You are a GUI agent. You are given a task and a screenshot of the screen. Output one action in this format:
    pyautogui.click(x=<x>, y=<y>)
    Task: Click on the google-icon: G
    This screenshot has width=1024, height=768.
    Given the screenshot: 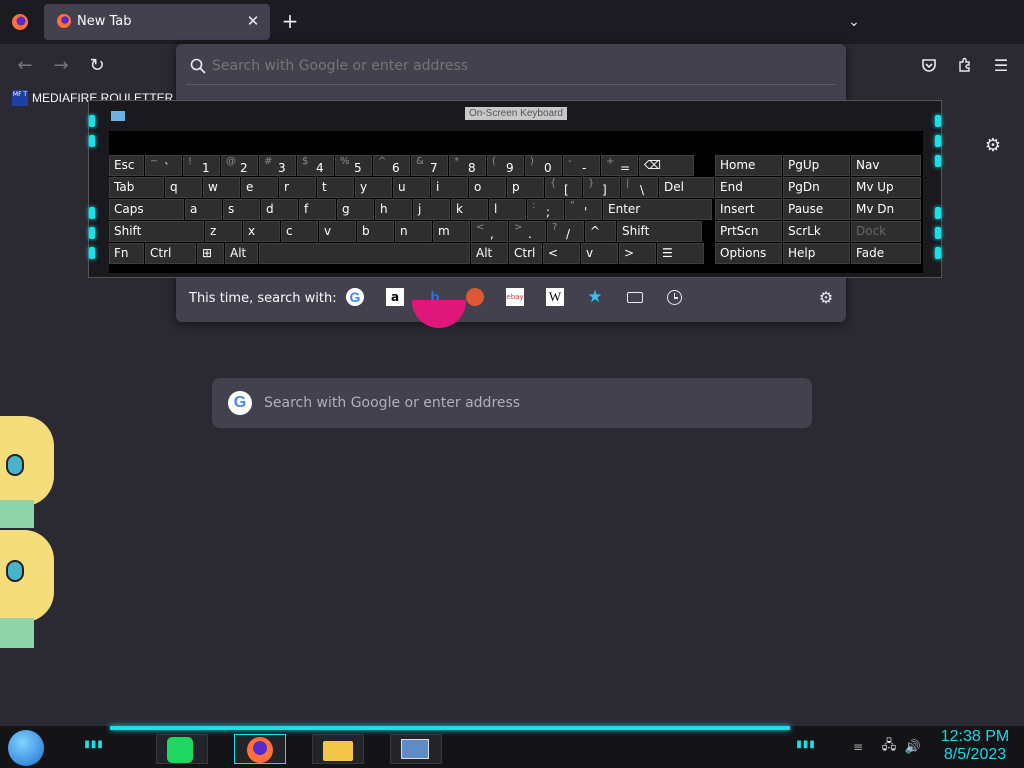 What is the action you would take?
    pyautogui.click(x=355, y=297)
    